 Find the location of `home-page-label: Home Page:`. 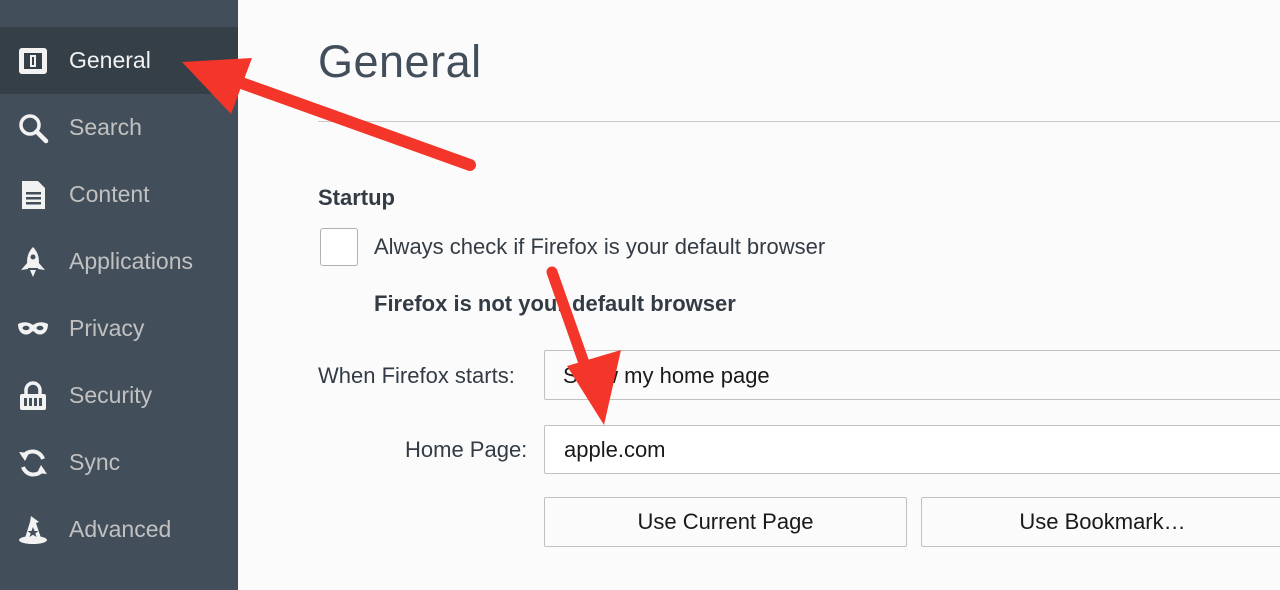

home-page-label: Home Page: is located at coordinates (466, 449).